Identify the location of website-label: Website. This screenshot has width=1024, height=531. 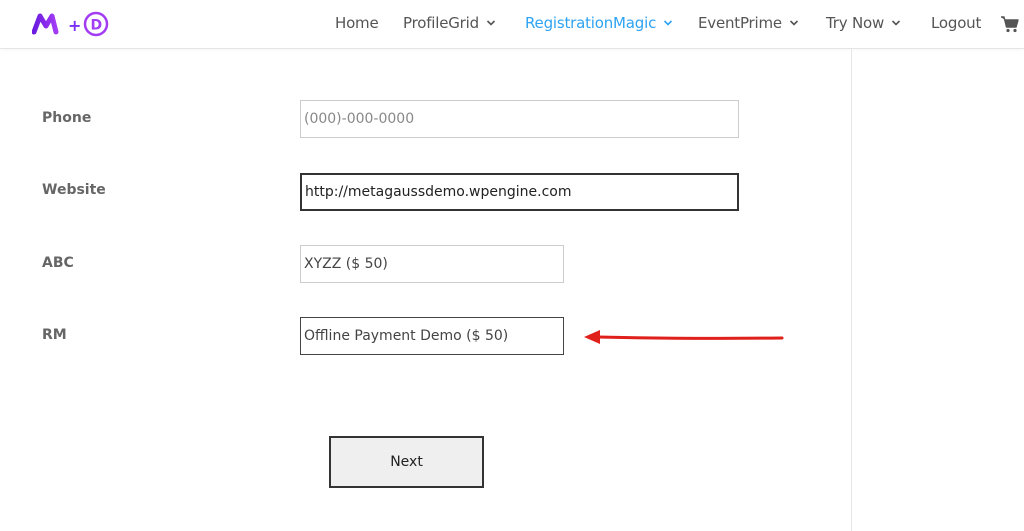
(74, 190).